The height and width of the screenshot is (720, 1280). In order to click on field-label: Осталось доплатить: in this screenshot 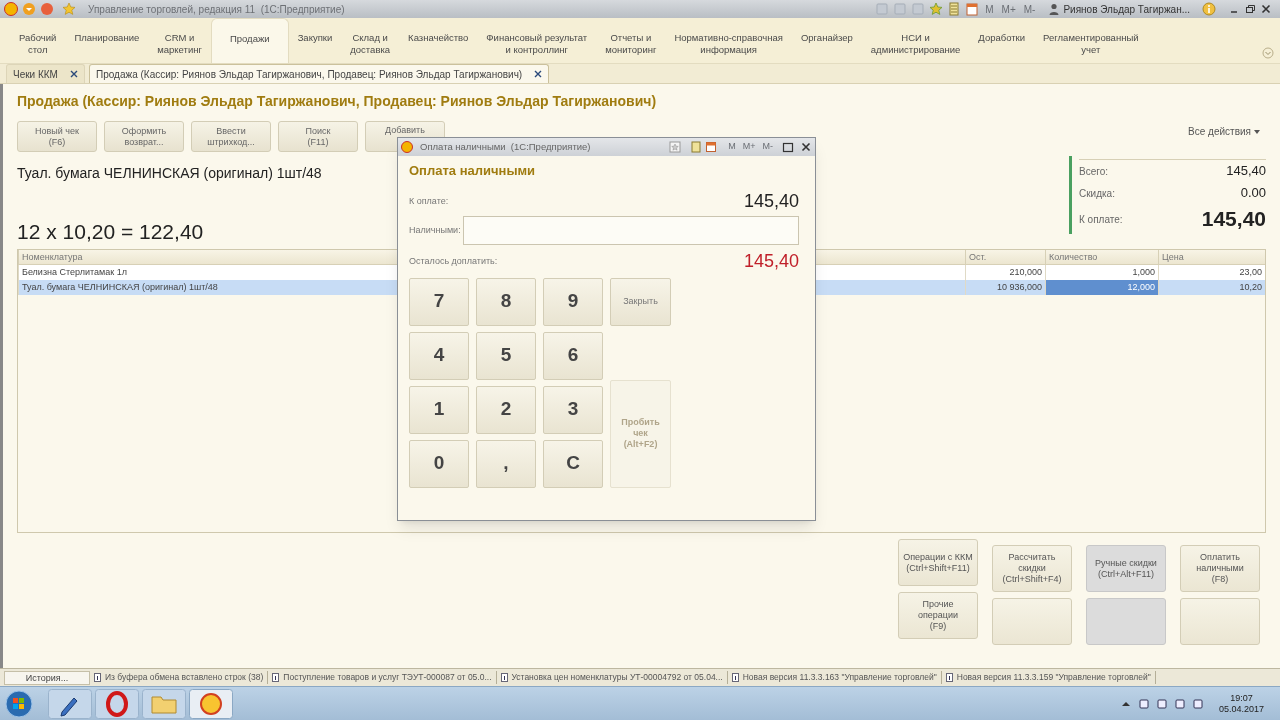, I will do `click(453, 261)`.